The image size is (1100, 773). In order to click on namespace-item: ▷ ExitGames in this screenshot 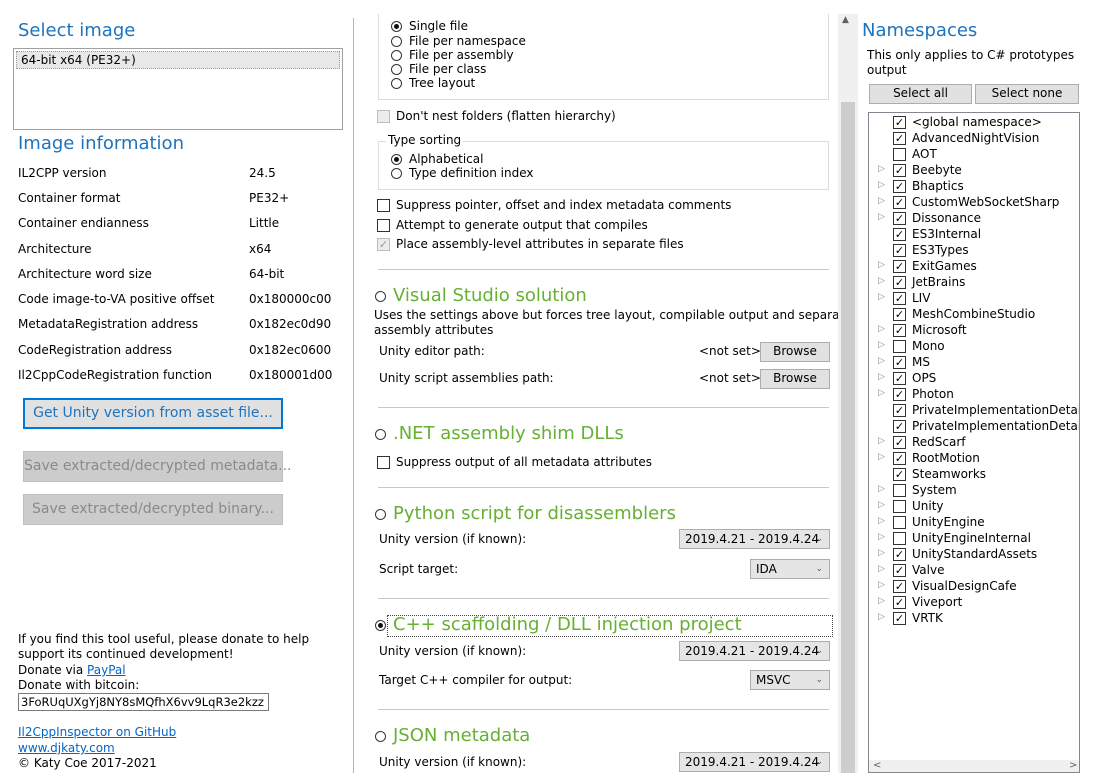, I will do `click(974, 267)`.